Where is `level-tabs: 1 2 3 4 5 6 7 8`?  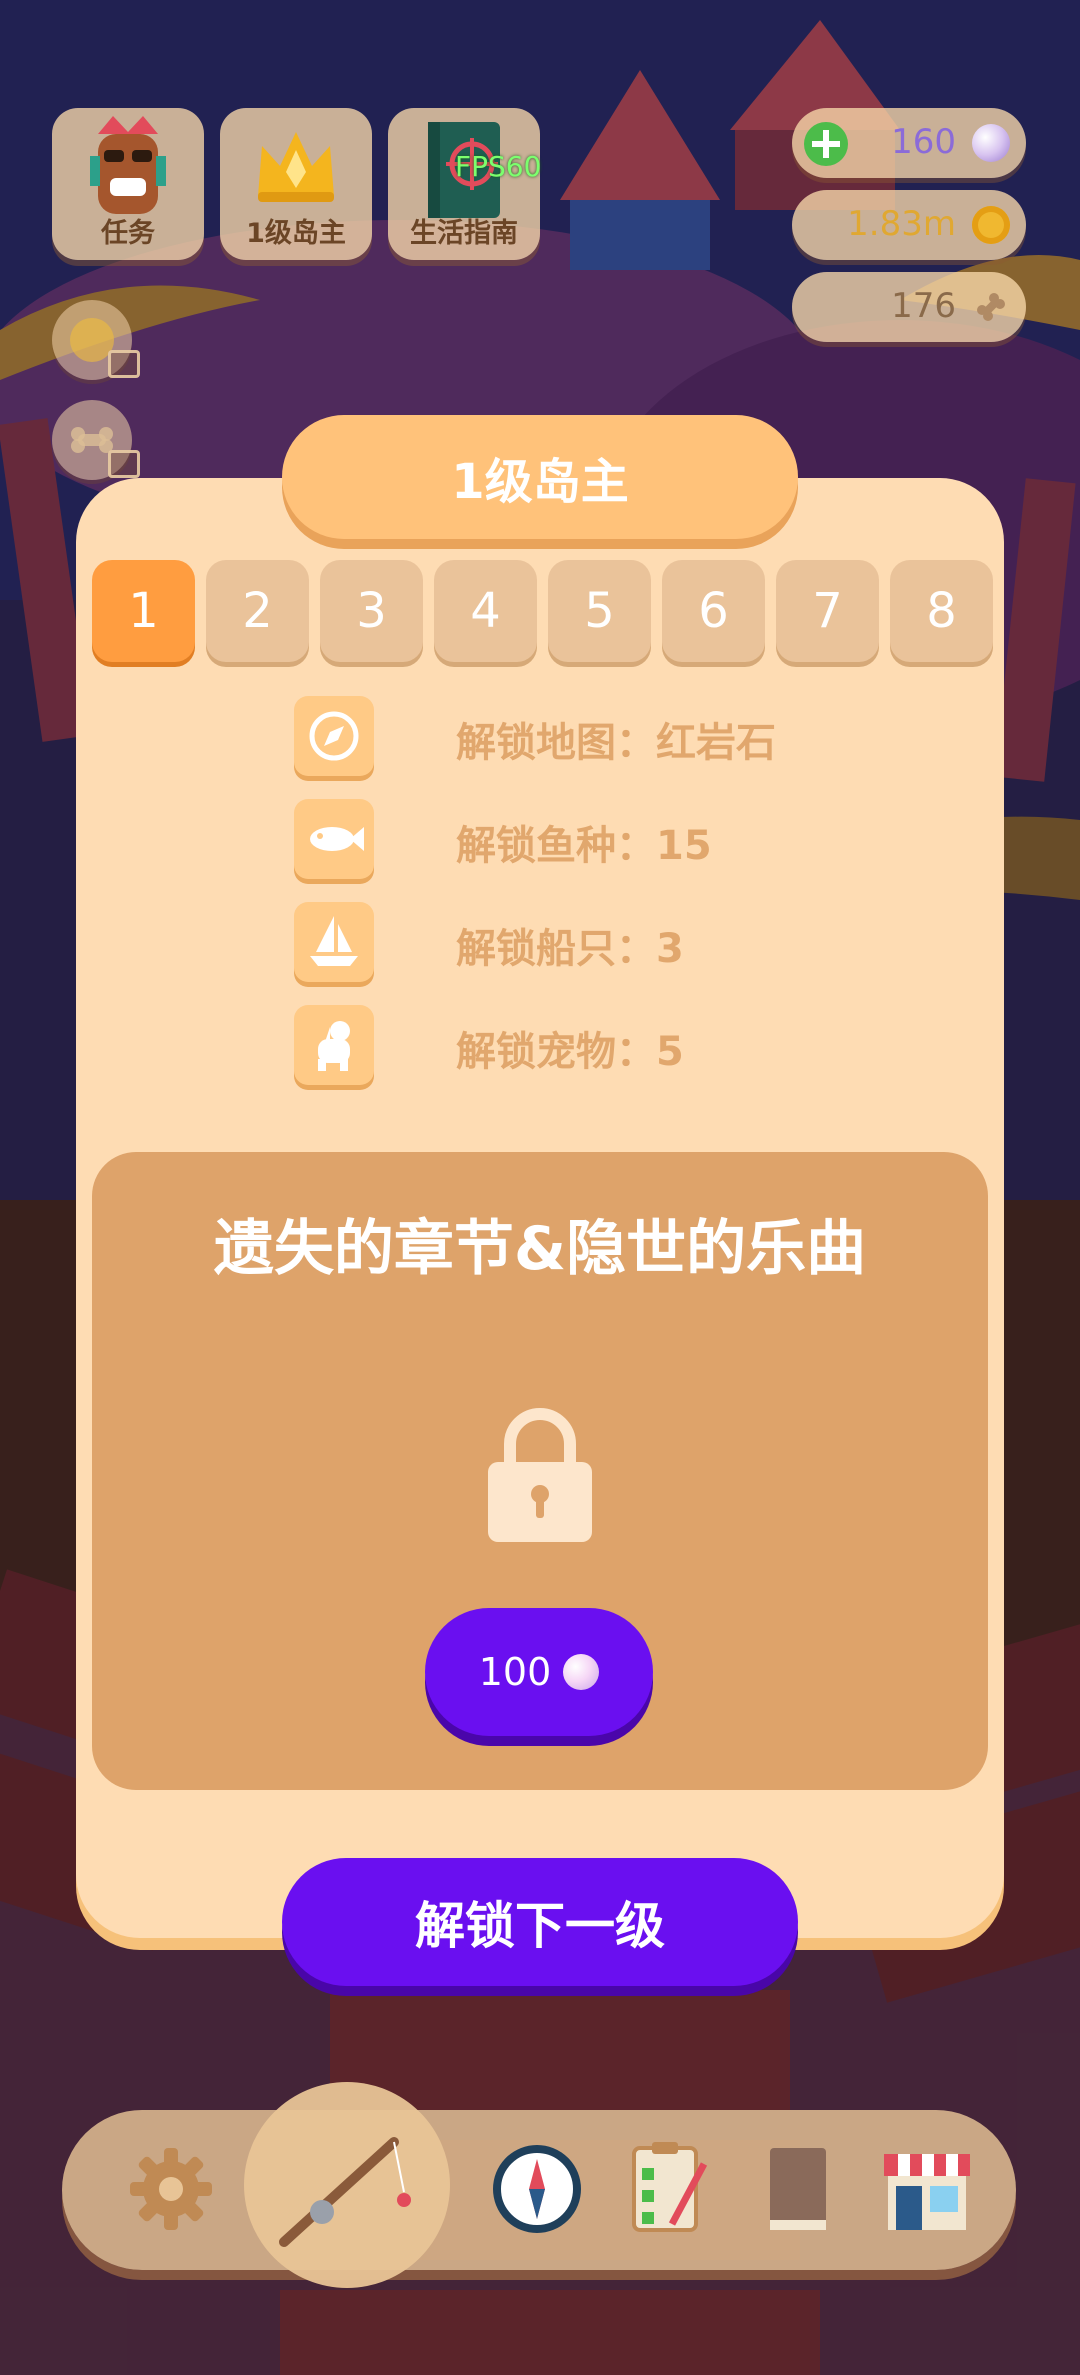
level-tabs: 1 2 3 4 5 6 7 8 is located at coordinates (542, 611).